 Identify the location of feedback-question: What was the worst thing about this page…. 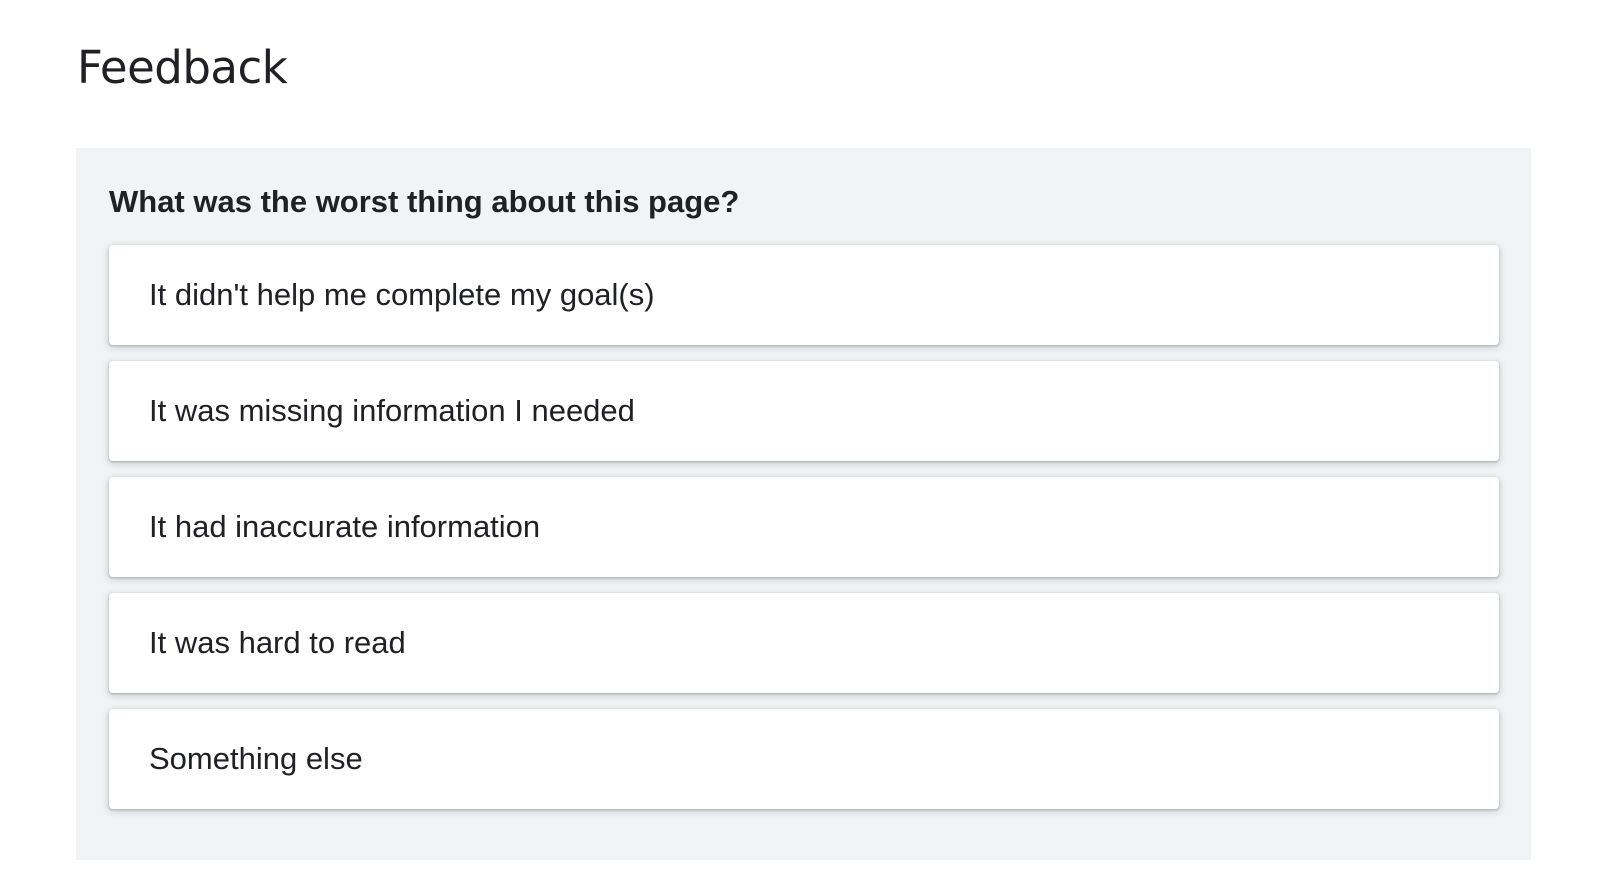
(424, 201).